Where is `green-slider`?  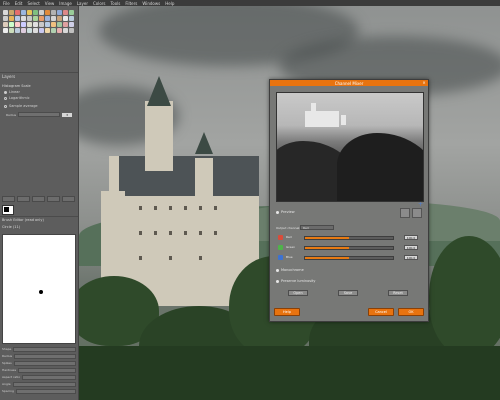 green-slider is located at coordinates (349, 248).